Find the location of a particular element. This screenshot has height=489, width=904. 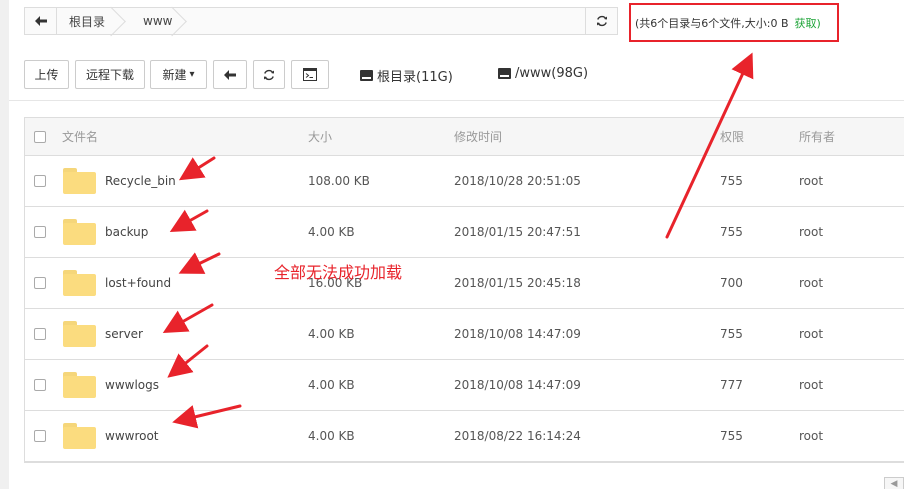

file-size: 108.00 KB is located at coordinates (339, 181).